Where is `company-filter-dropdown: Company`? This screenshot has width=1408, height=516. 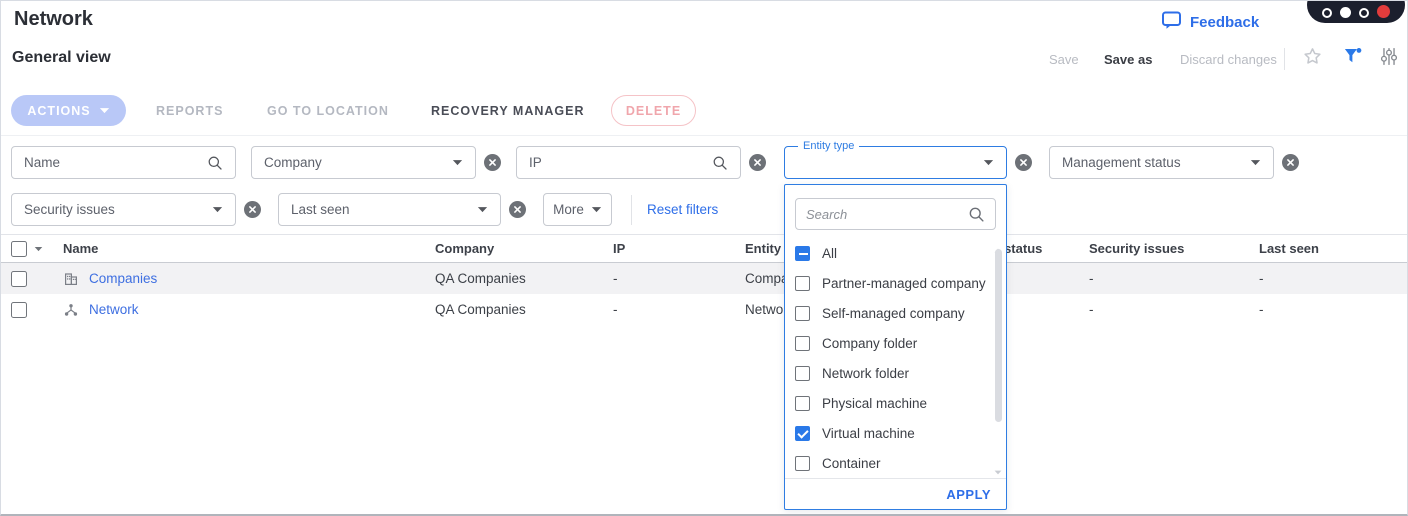 company-filter-dropdown: Company is located at coordinates (363, 162).